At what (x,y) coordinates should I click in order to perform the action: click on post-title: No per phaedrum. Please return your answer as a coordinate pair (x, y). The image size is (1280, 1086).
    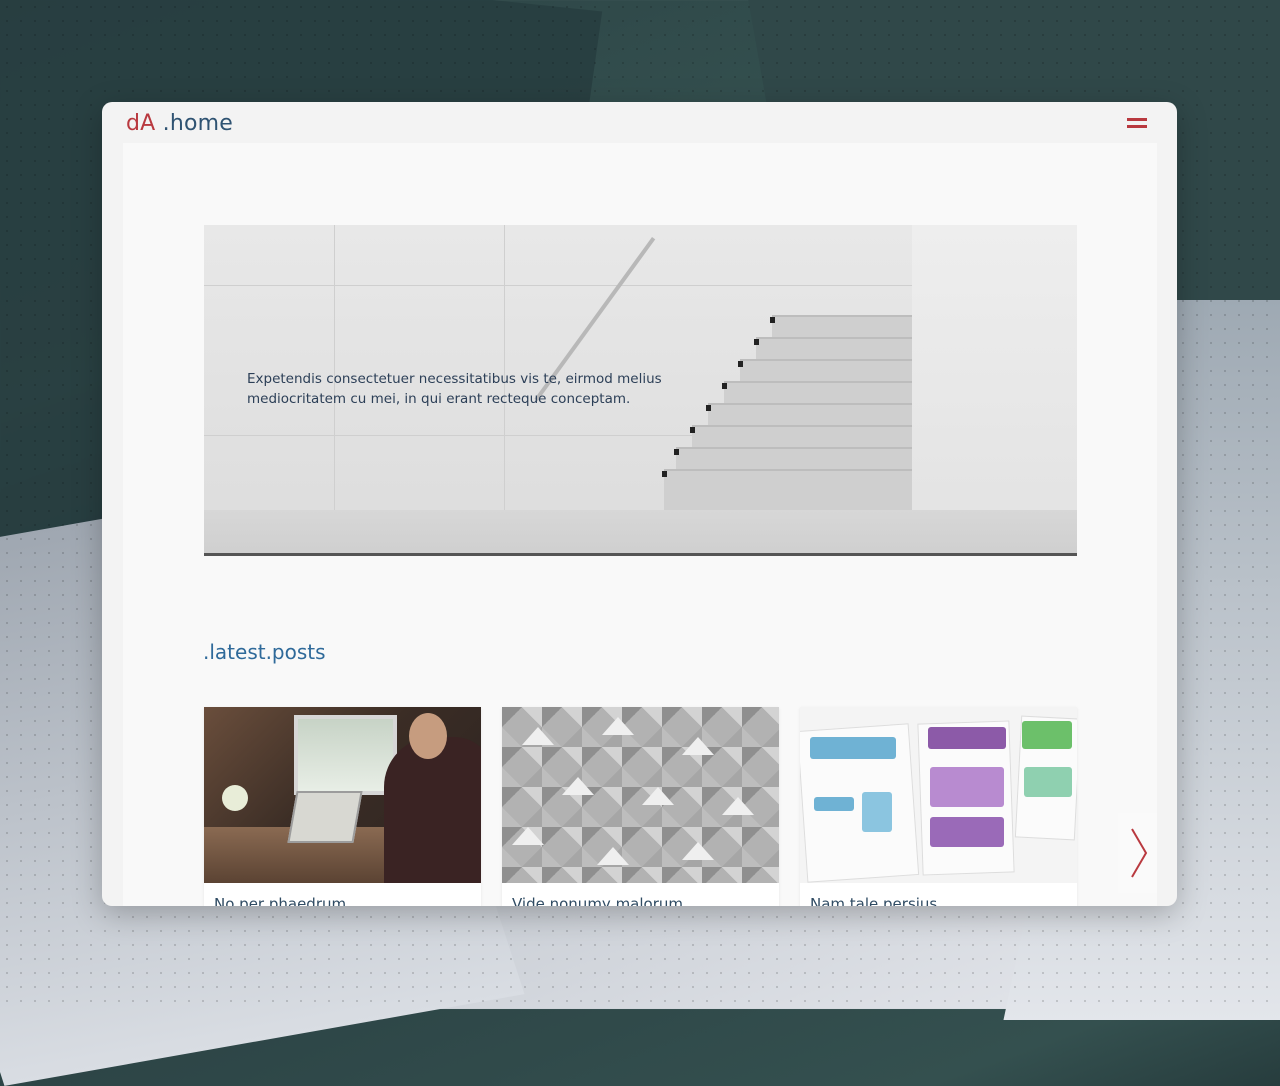
    Looking at the image, I should click on (280, 900).